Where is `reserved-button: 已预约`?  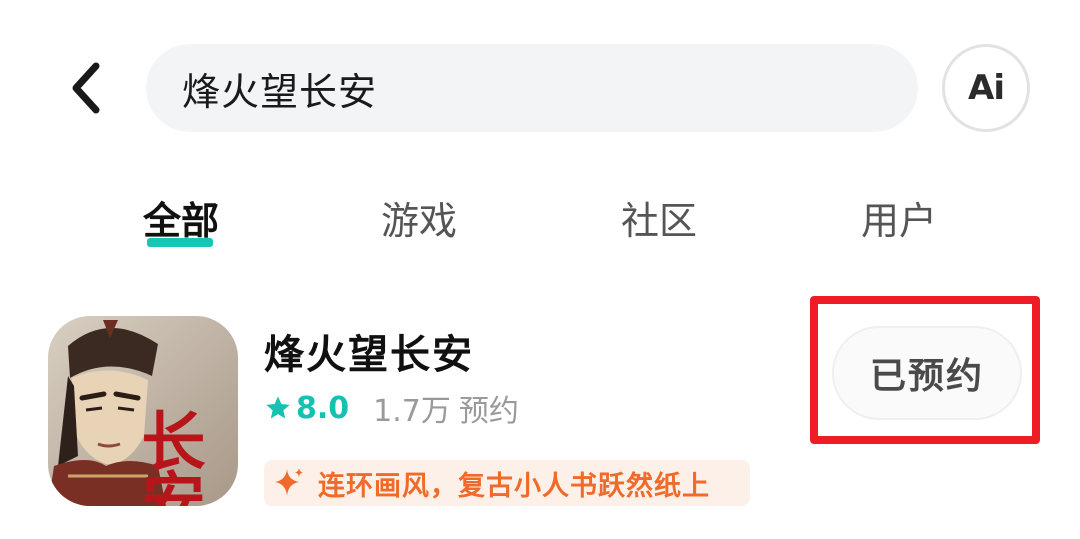 reserved-button: 已预约 is located at coordinates (927, 373).